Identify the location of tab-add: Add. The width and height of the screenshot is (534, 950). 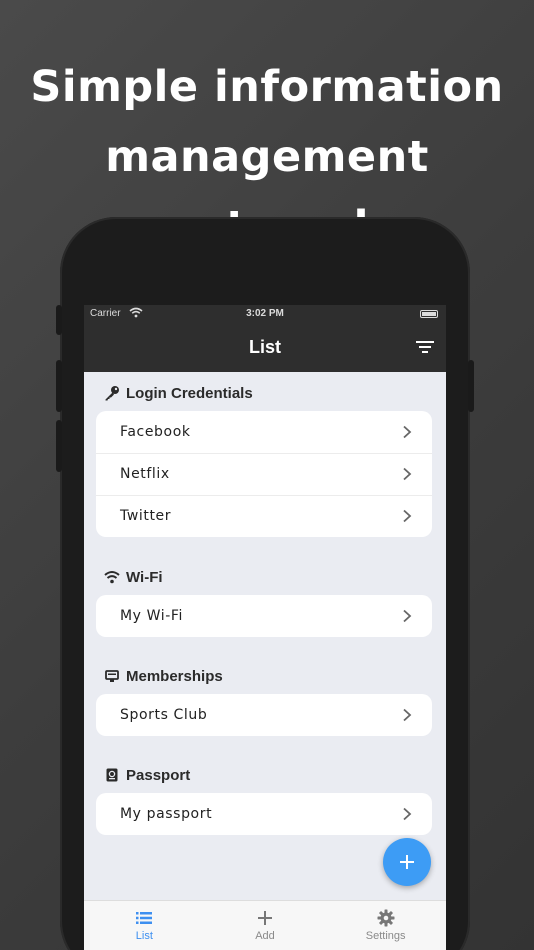
(265, 925).